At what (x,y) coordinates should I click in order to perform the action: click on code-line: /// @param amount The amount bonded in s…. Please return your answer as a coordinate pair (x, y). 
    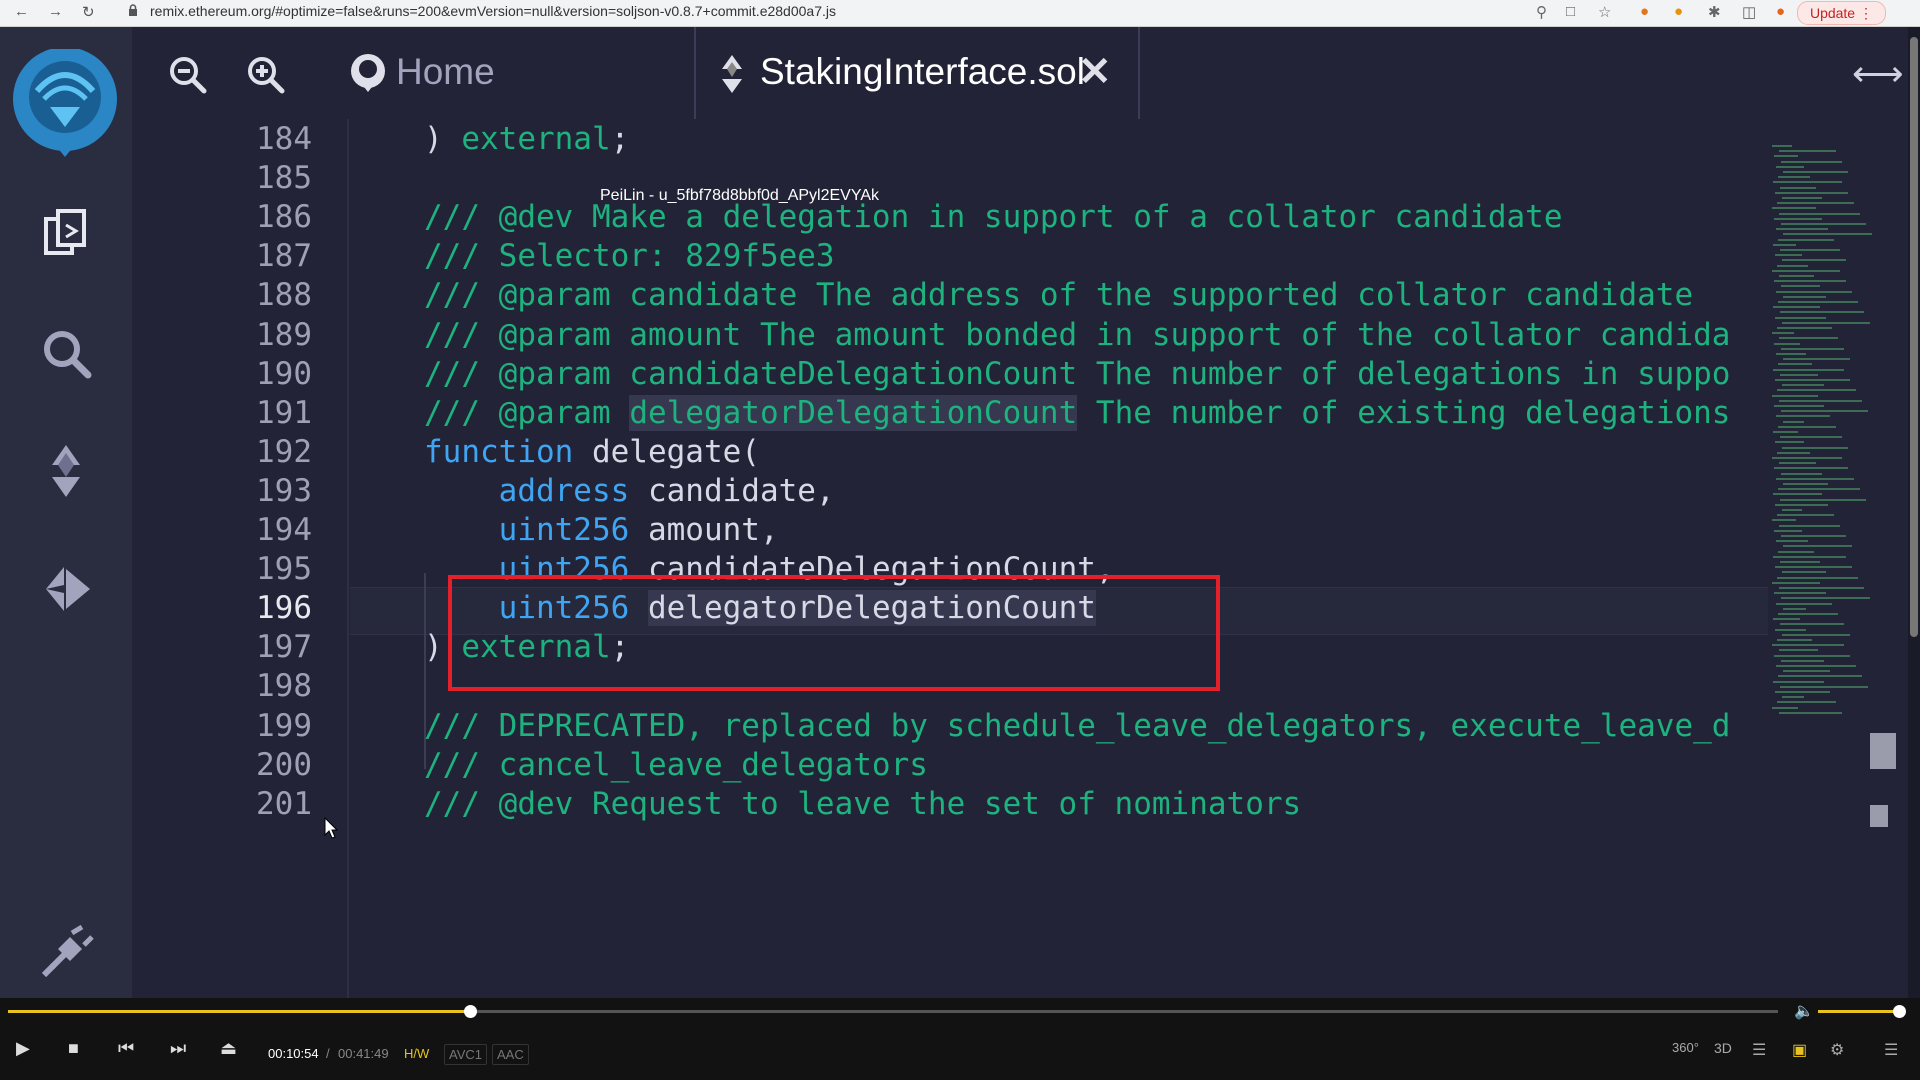
    Looking at the image, I should click on (1077, 335).